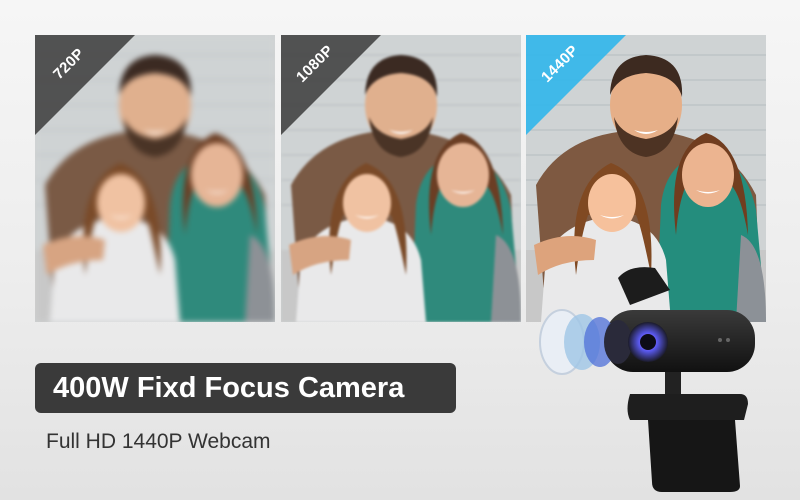  Describe the element at coordinates (647, 379) in the screenshot. I see `webcam-icon` at that location.